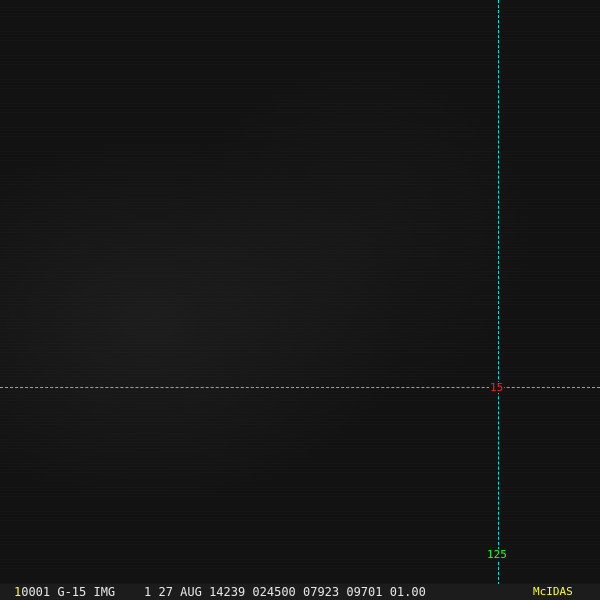 The image size is (600, 600). I want to click on longitude-grid-line, so click(498, 300).